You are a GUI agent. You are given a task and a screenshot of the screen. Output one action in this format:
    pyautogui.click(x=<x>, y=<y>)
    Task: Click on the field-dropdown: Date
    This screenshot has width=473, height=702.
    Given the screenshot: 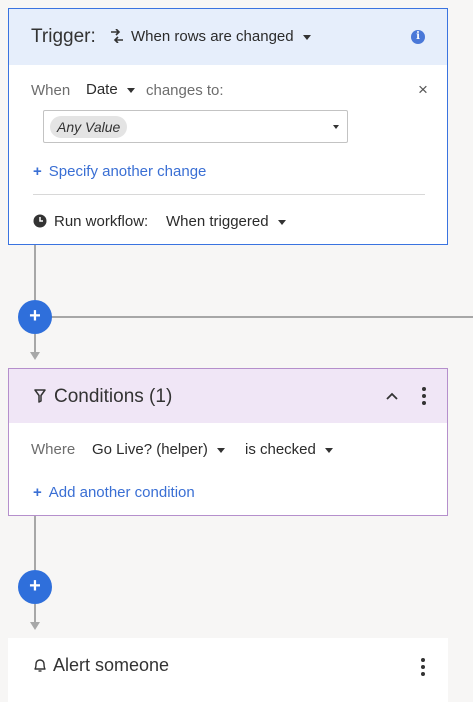 What is the action you would take?
    pyautogui.click(x=110, y=89)
    